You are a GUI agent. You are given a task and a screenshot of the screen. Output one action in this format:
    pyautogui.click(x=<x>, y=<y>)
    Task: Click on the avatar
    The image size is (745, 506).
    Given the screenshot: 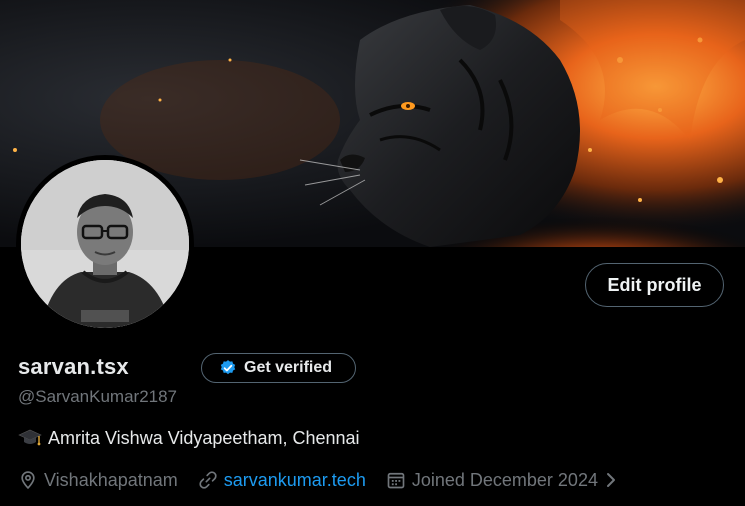 What is the action you would take?
    pyautogui.click(x=105, y=244)
    